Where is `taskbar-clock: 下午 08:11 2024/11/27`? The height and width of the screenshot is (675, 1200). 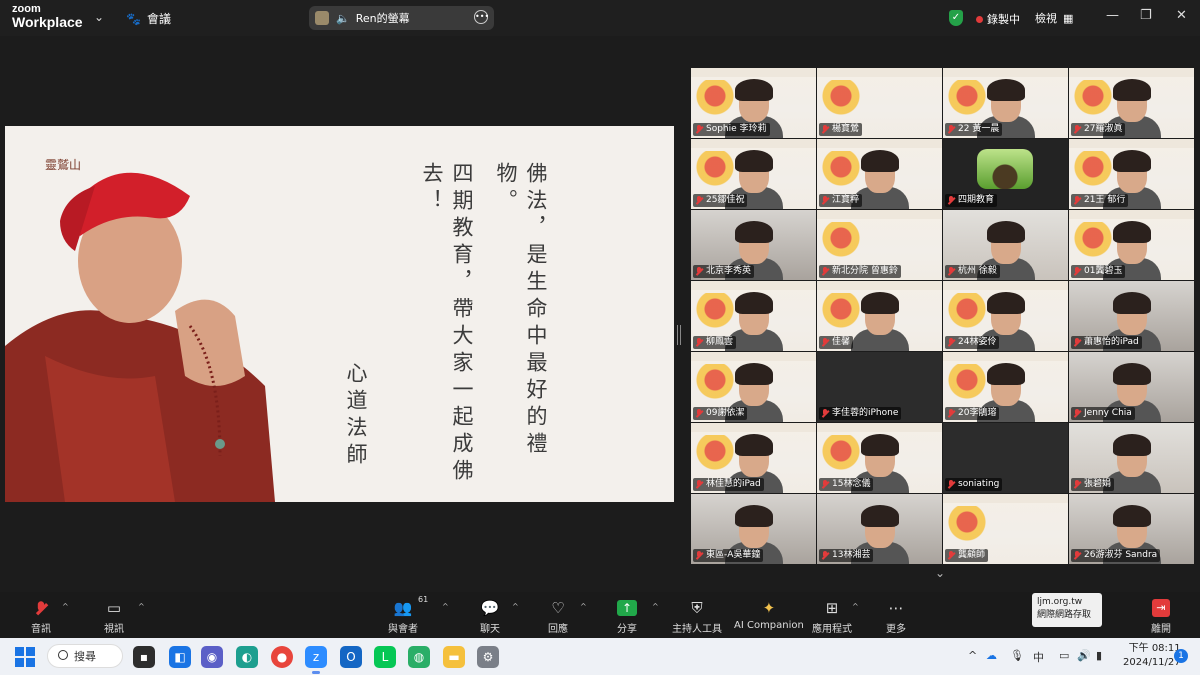 taskbar-clock: 下午 08:11 2024/11/27 is located at coordinates (1152, 656).